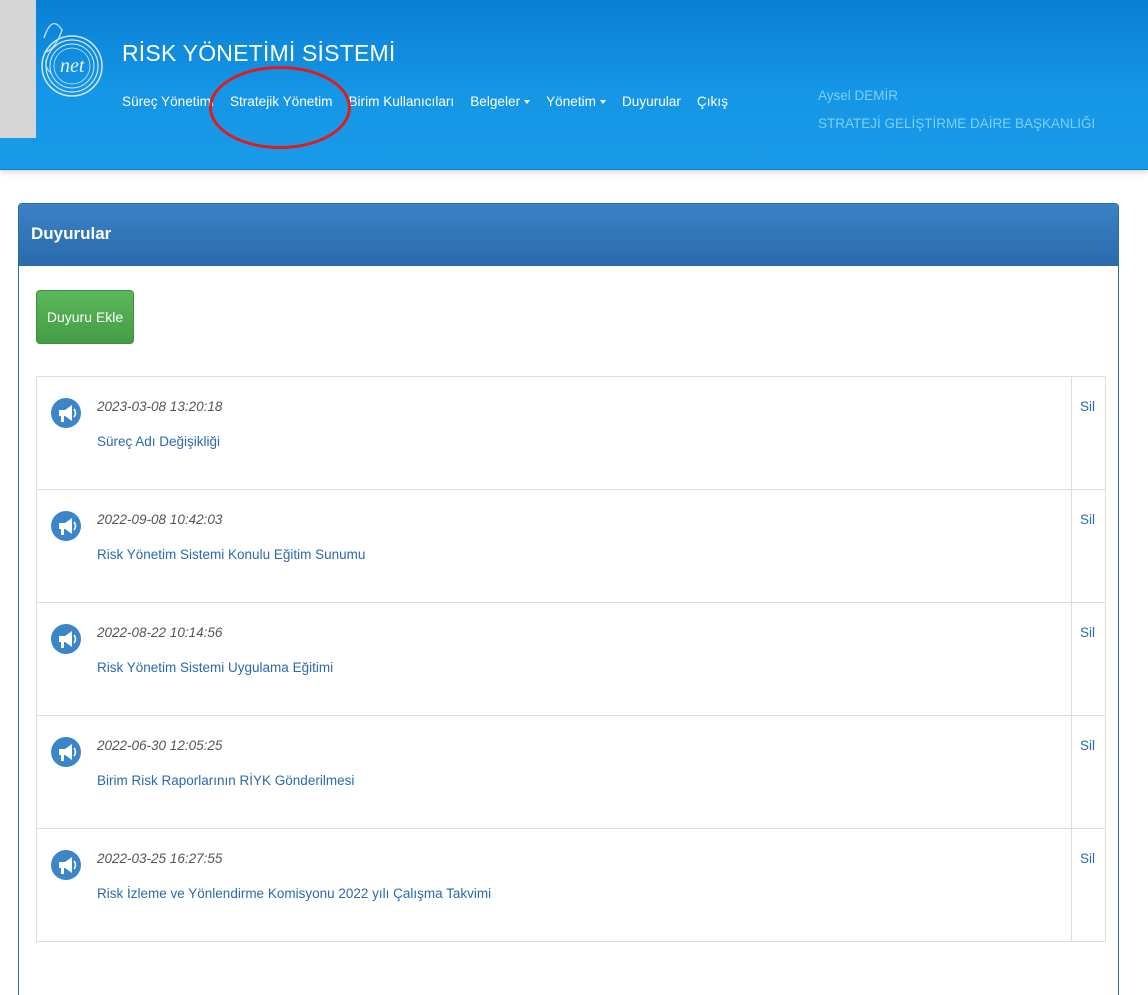 The width and height of the screenshot is (1148, 995). What do you see at coordinates (160, 745) in the screenshot?
I see `announcement-date: 2022-06-30 12:05:25` at bounding box center [160, 745].